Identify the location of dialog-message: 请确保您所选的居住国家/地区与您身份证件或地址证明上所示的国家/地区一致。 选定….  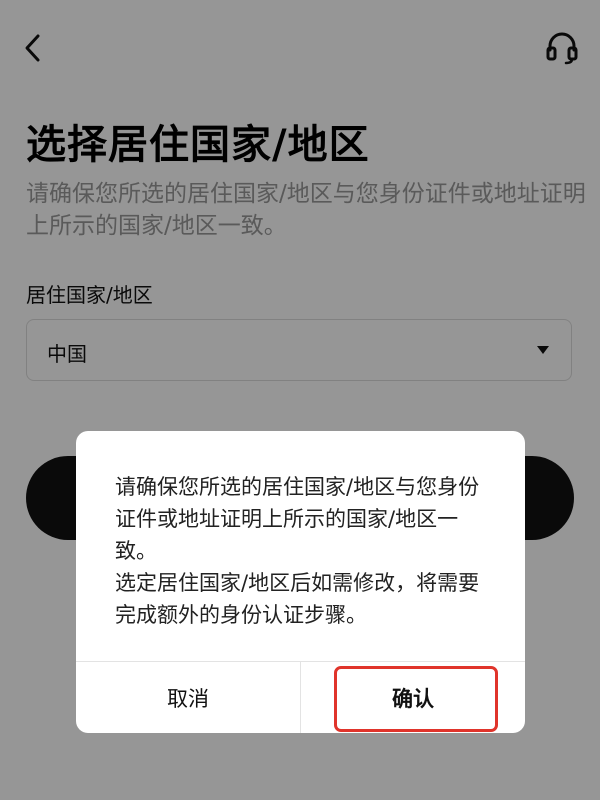
(301, 551).